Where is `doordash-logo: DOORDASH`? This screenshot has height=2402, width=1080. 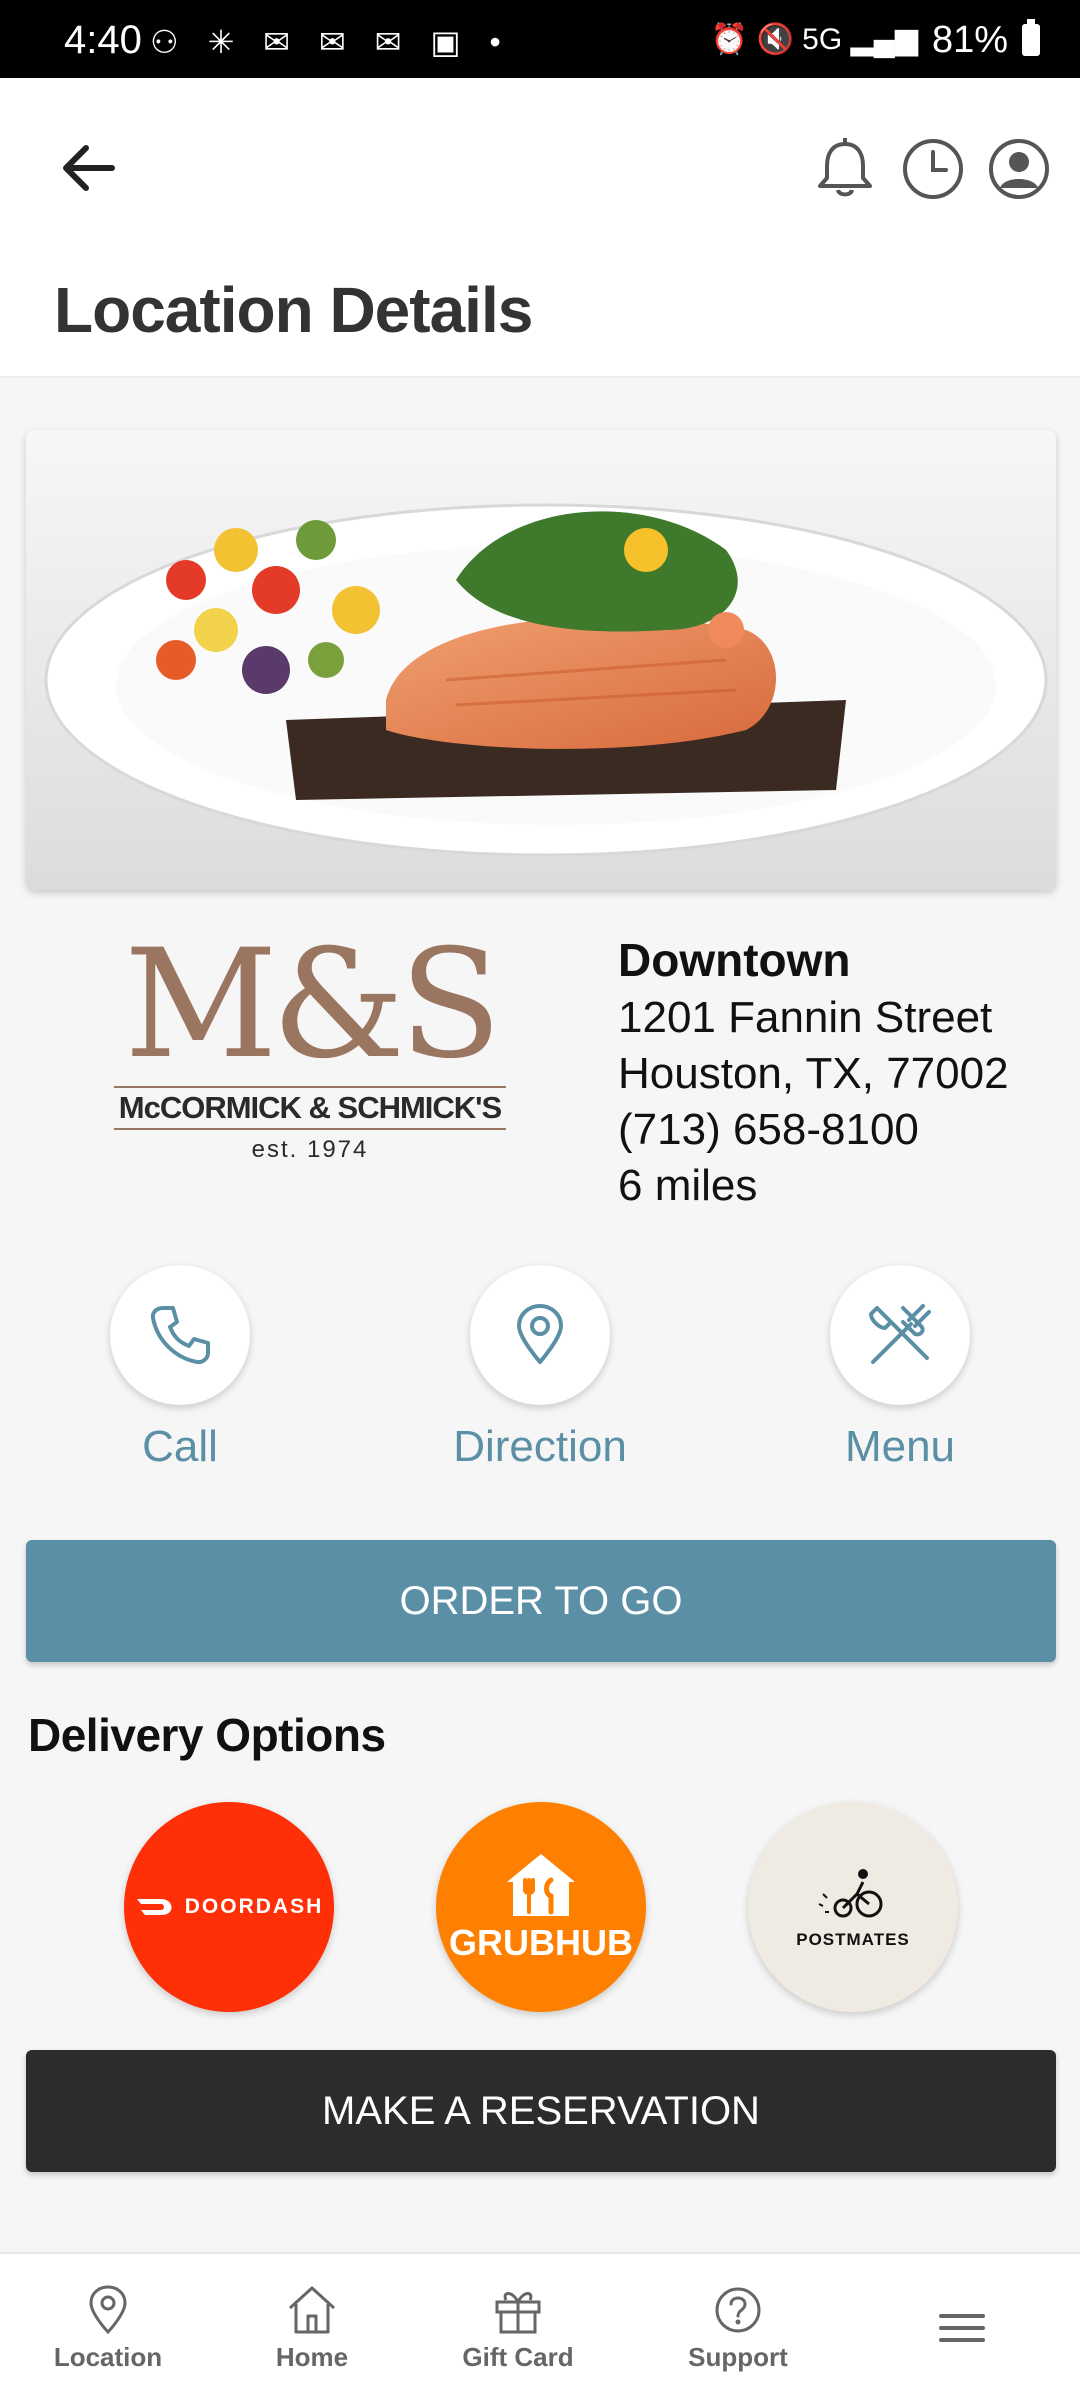 doordash-logo: DOORDASH is located at coordinates (229, 1907).